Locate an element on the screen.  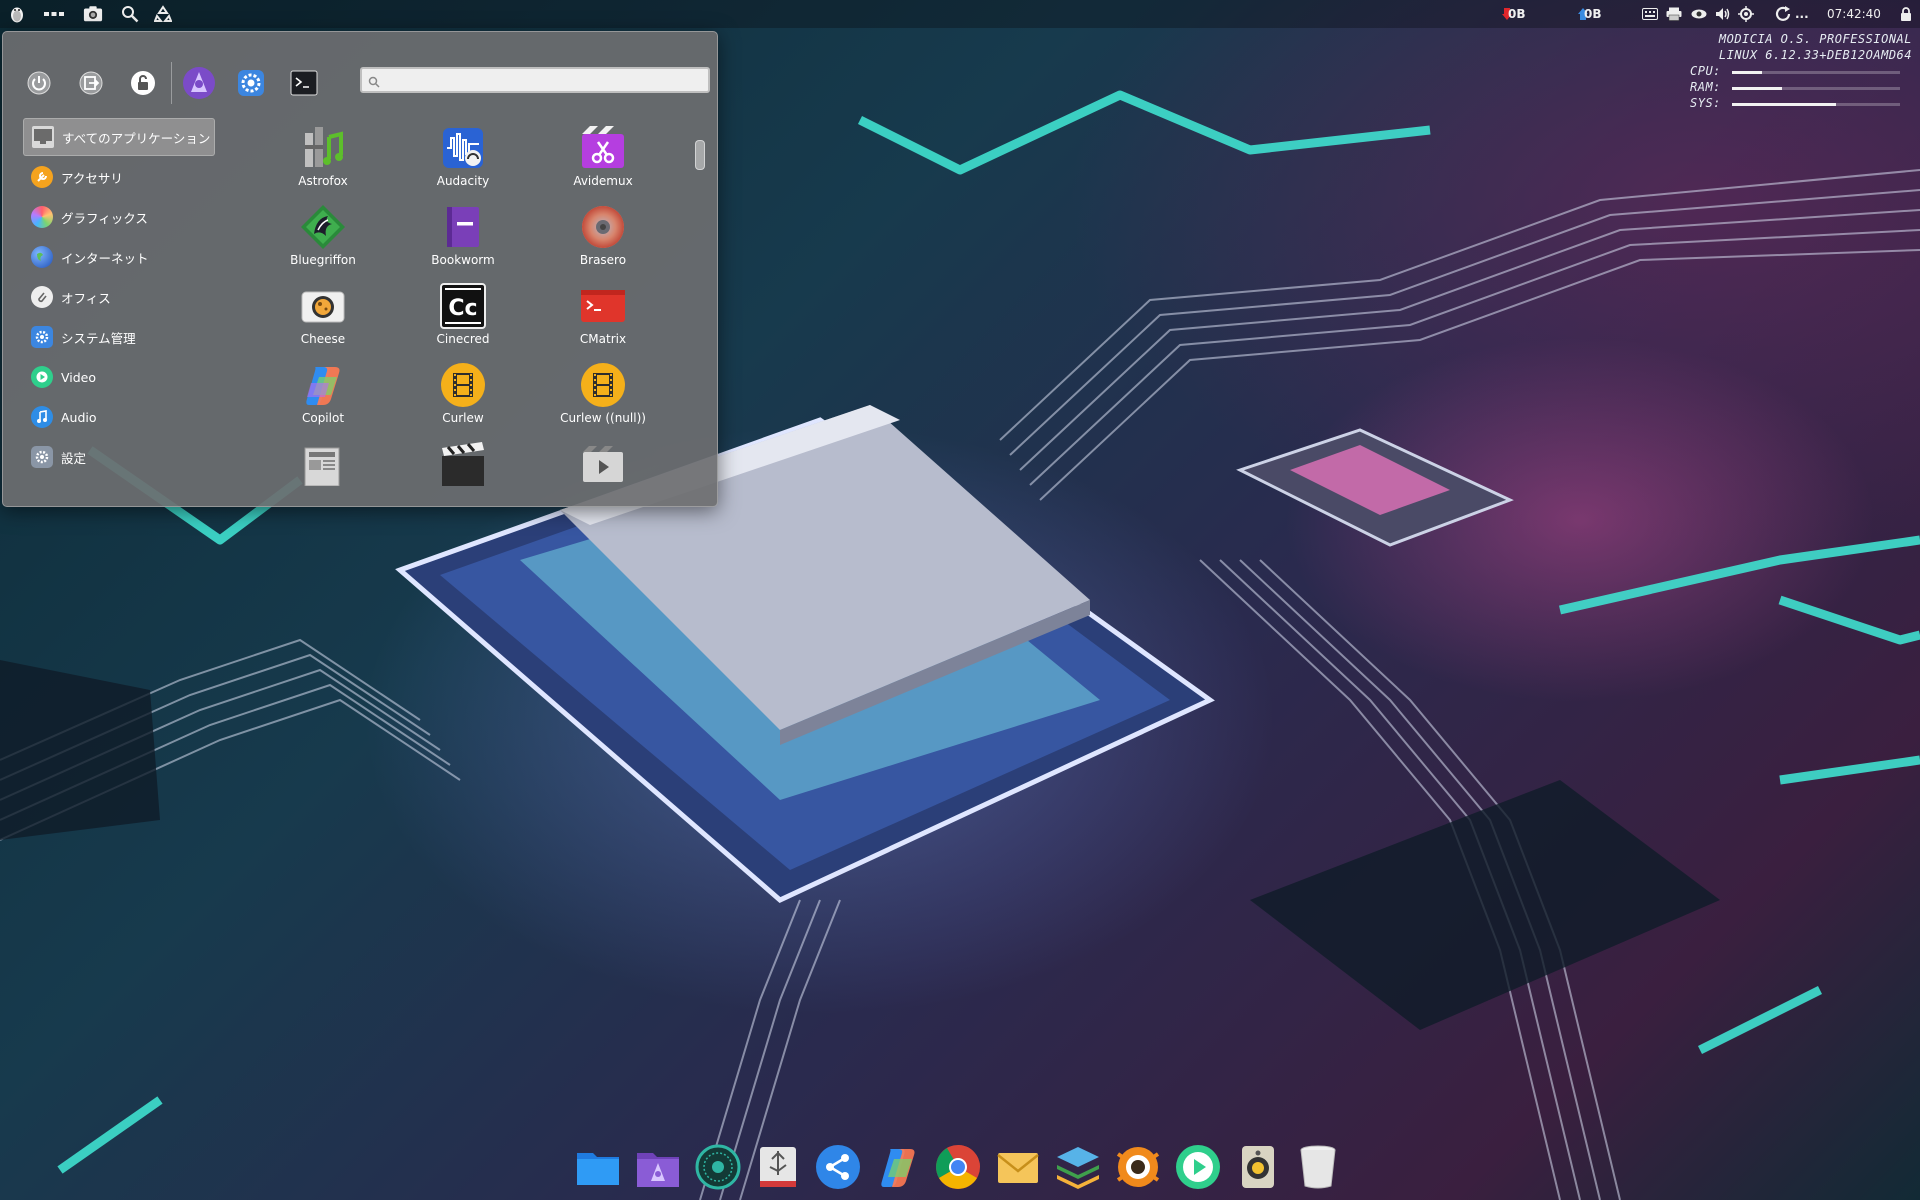
sys-stat: SYS: is located at coordinates (1801, 104).